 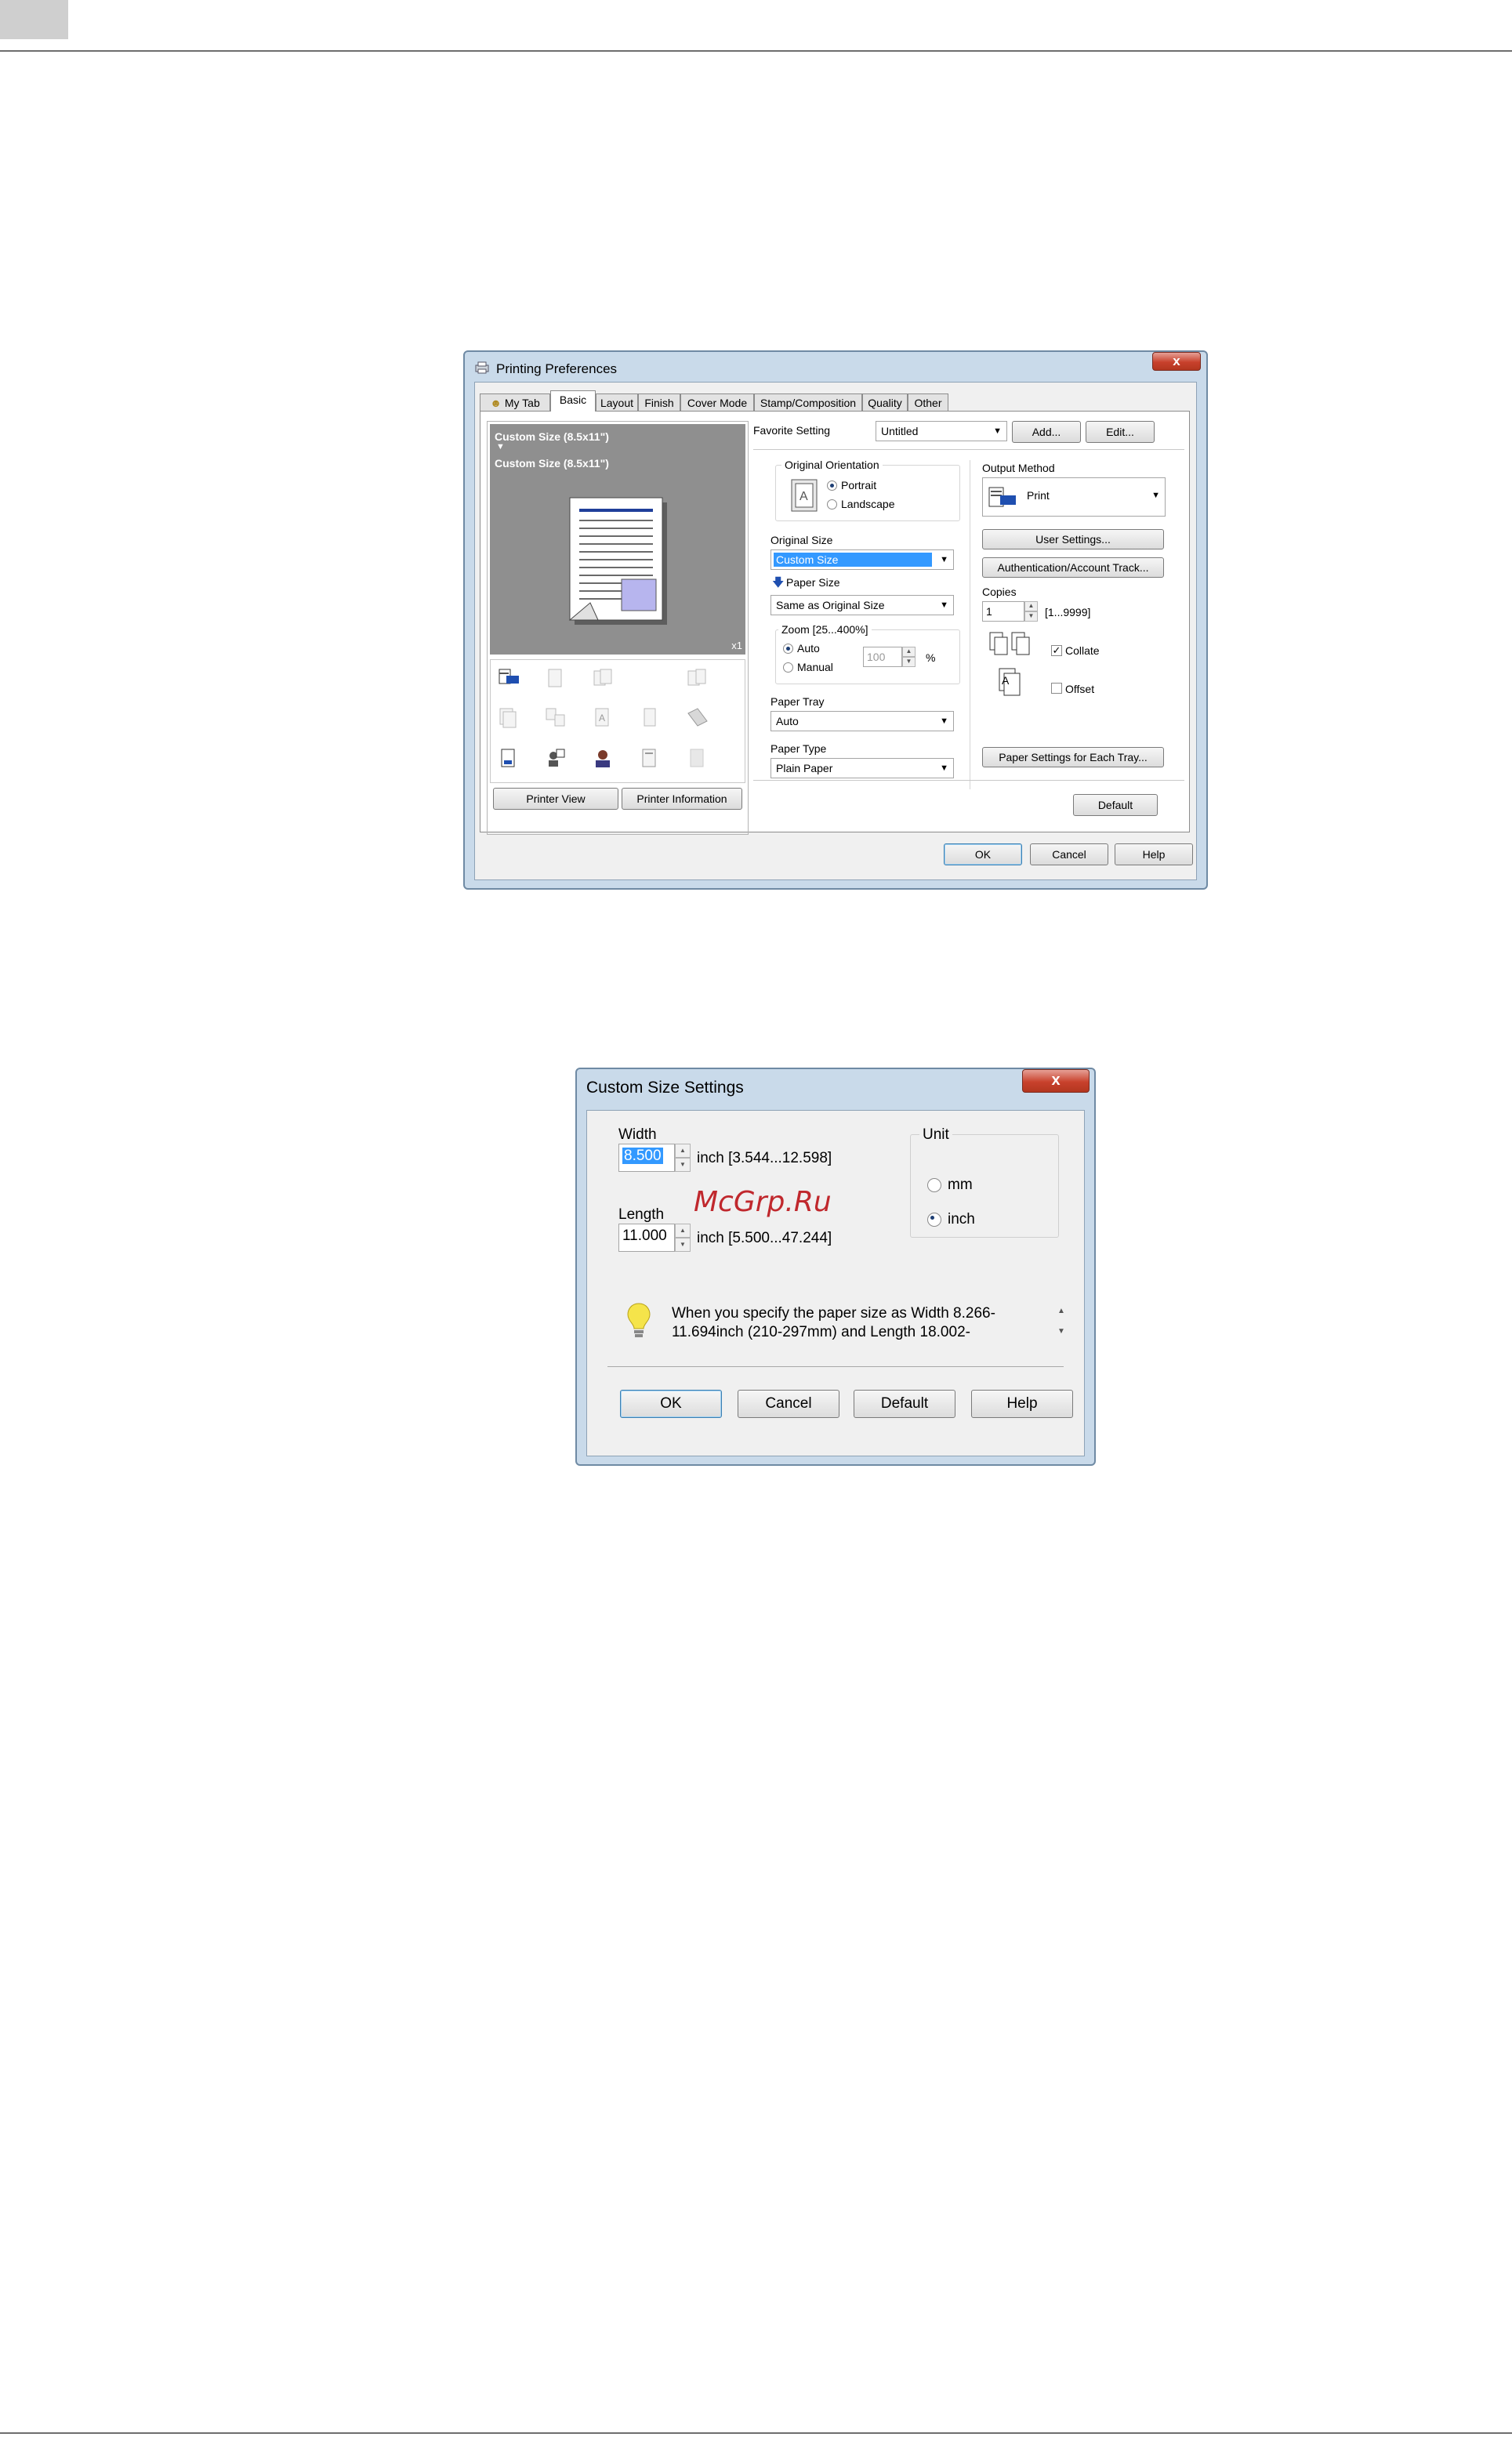 What do you see at coordinates (862, 559) in the screenshot?
I see `original-size-select: Custom Size ▼` at bounding box center [862, 559].